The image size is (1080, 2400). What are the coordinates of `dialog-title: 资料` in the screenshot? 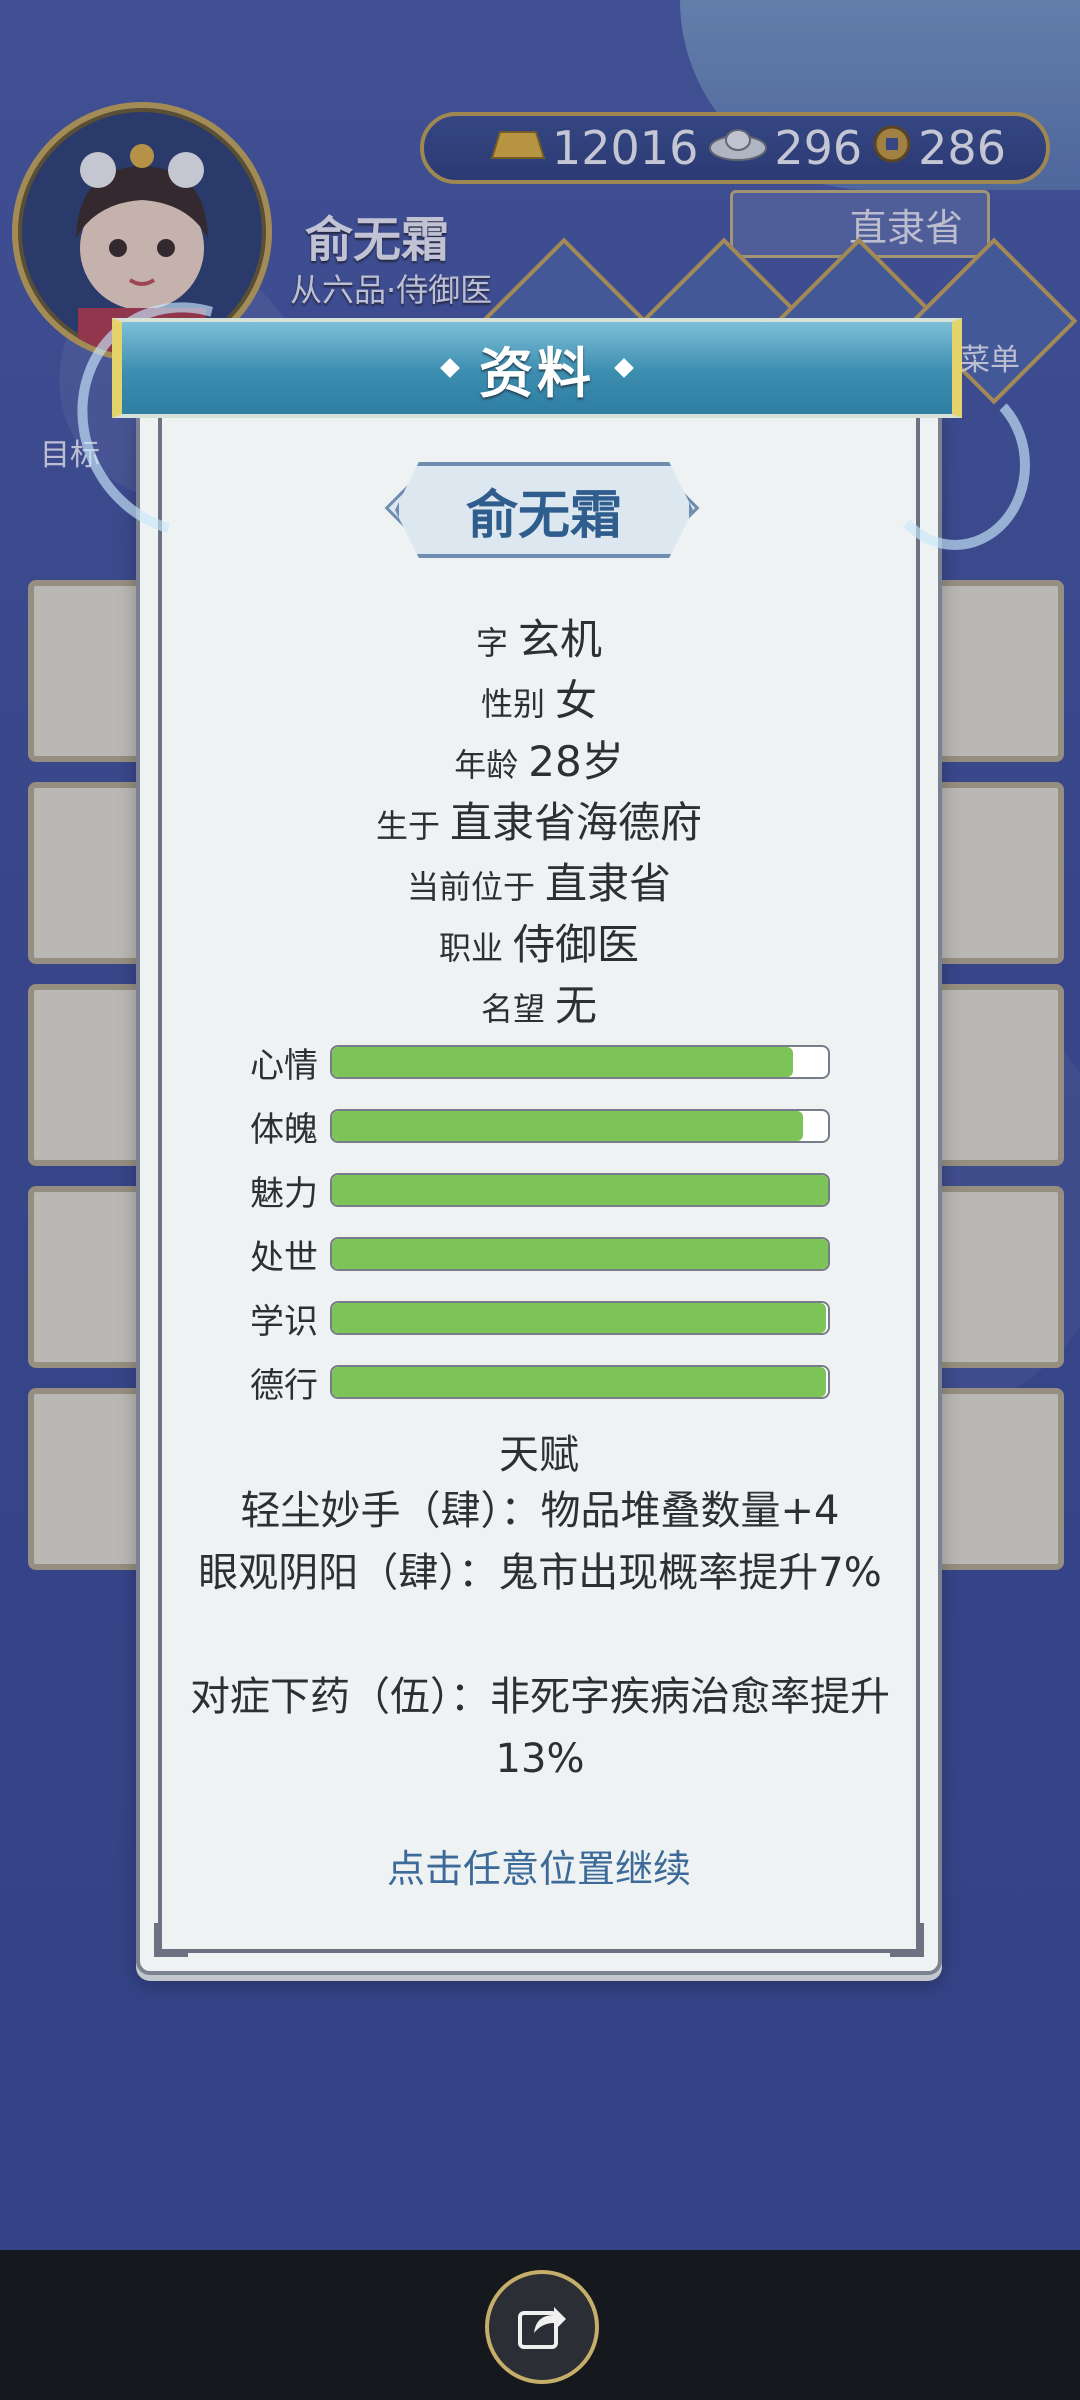 It's located at (537, 373).